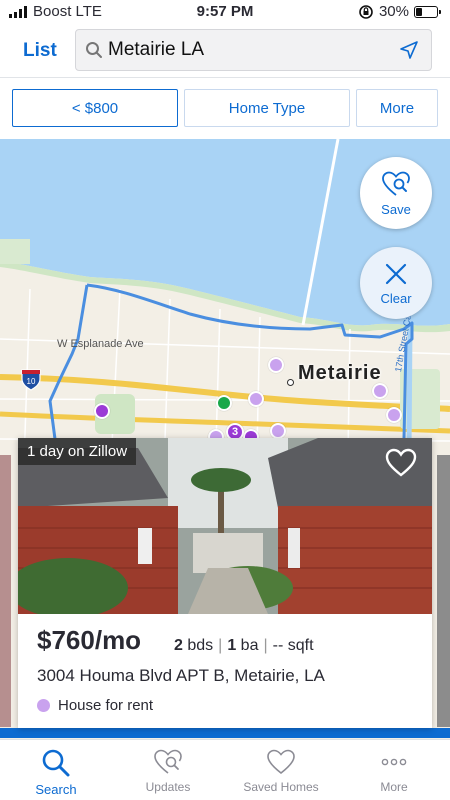  What do you see at coordinates (225, 733) in the screenshot?
I see `carousel-strip` at bounding box center [225, 733].